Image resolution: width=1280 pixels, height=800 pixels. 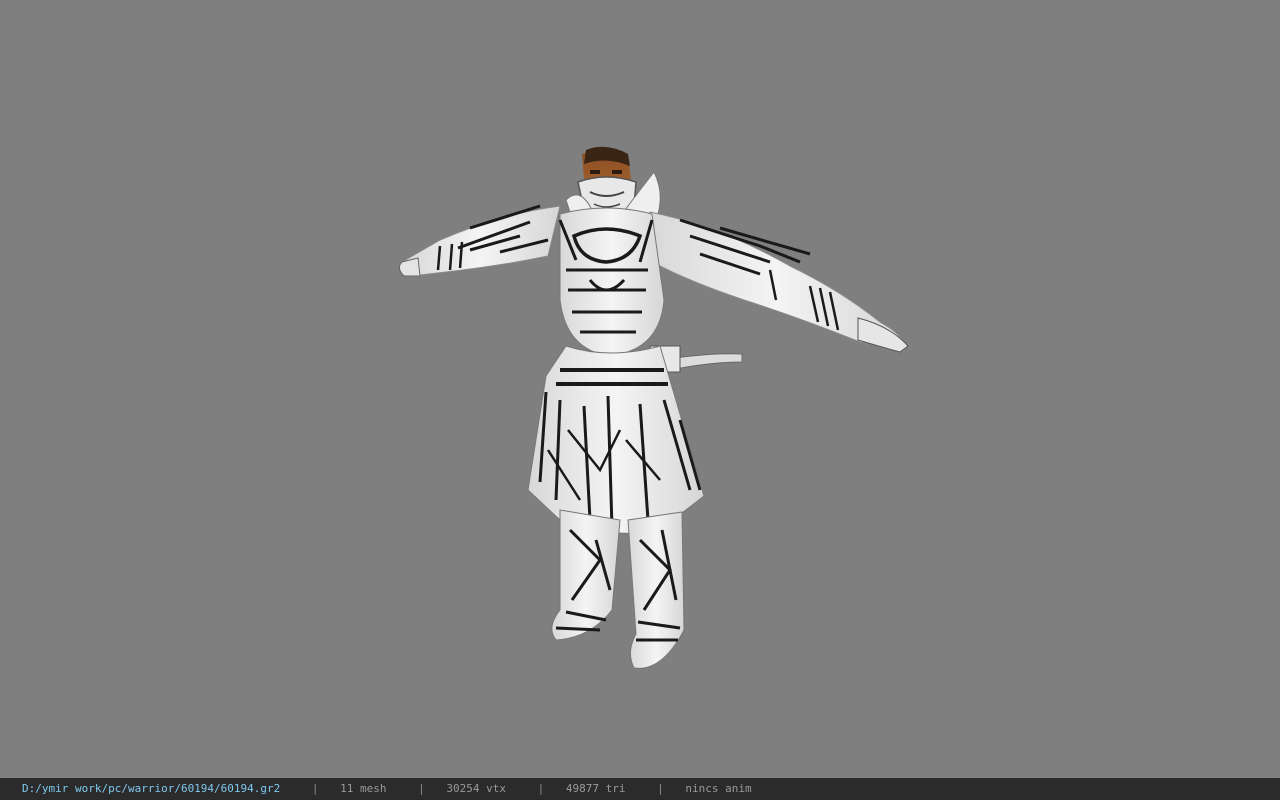 I want to click on mesh-count-label: 11 mesh, so click(x=363, y=788).